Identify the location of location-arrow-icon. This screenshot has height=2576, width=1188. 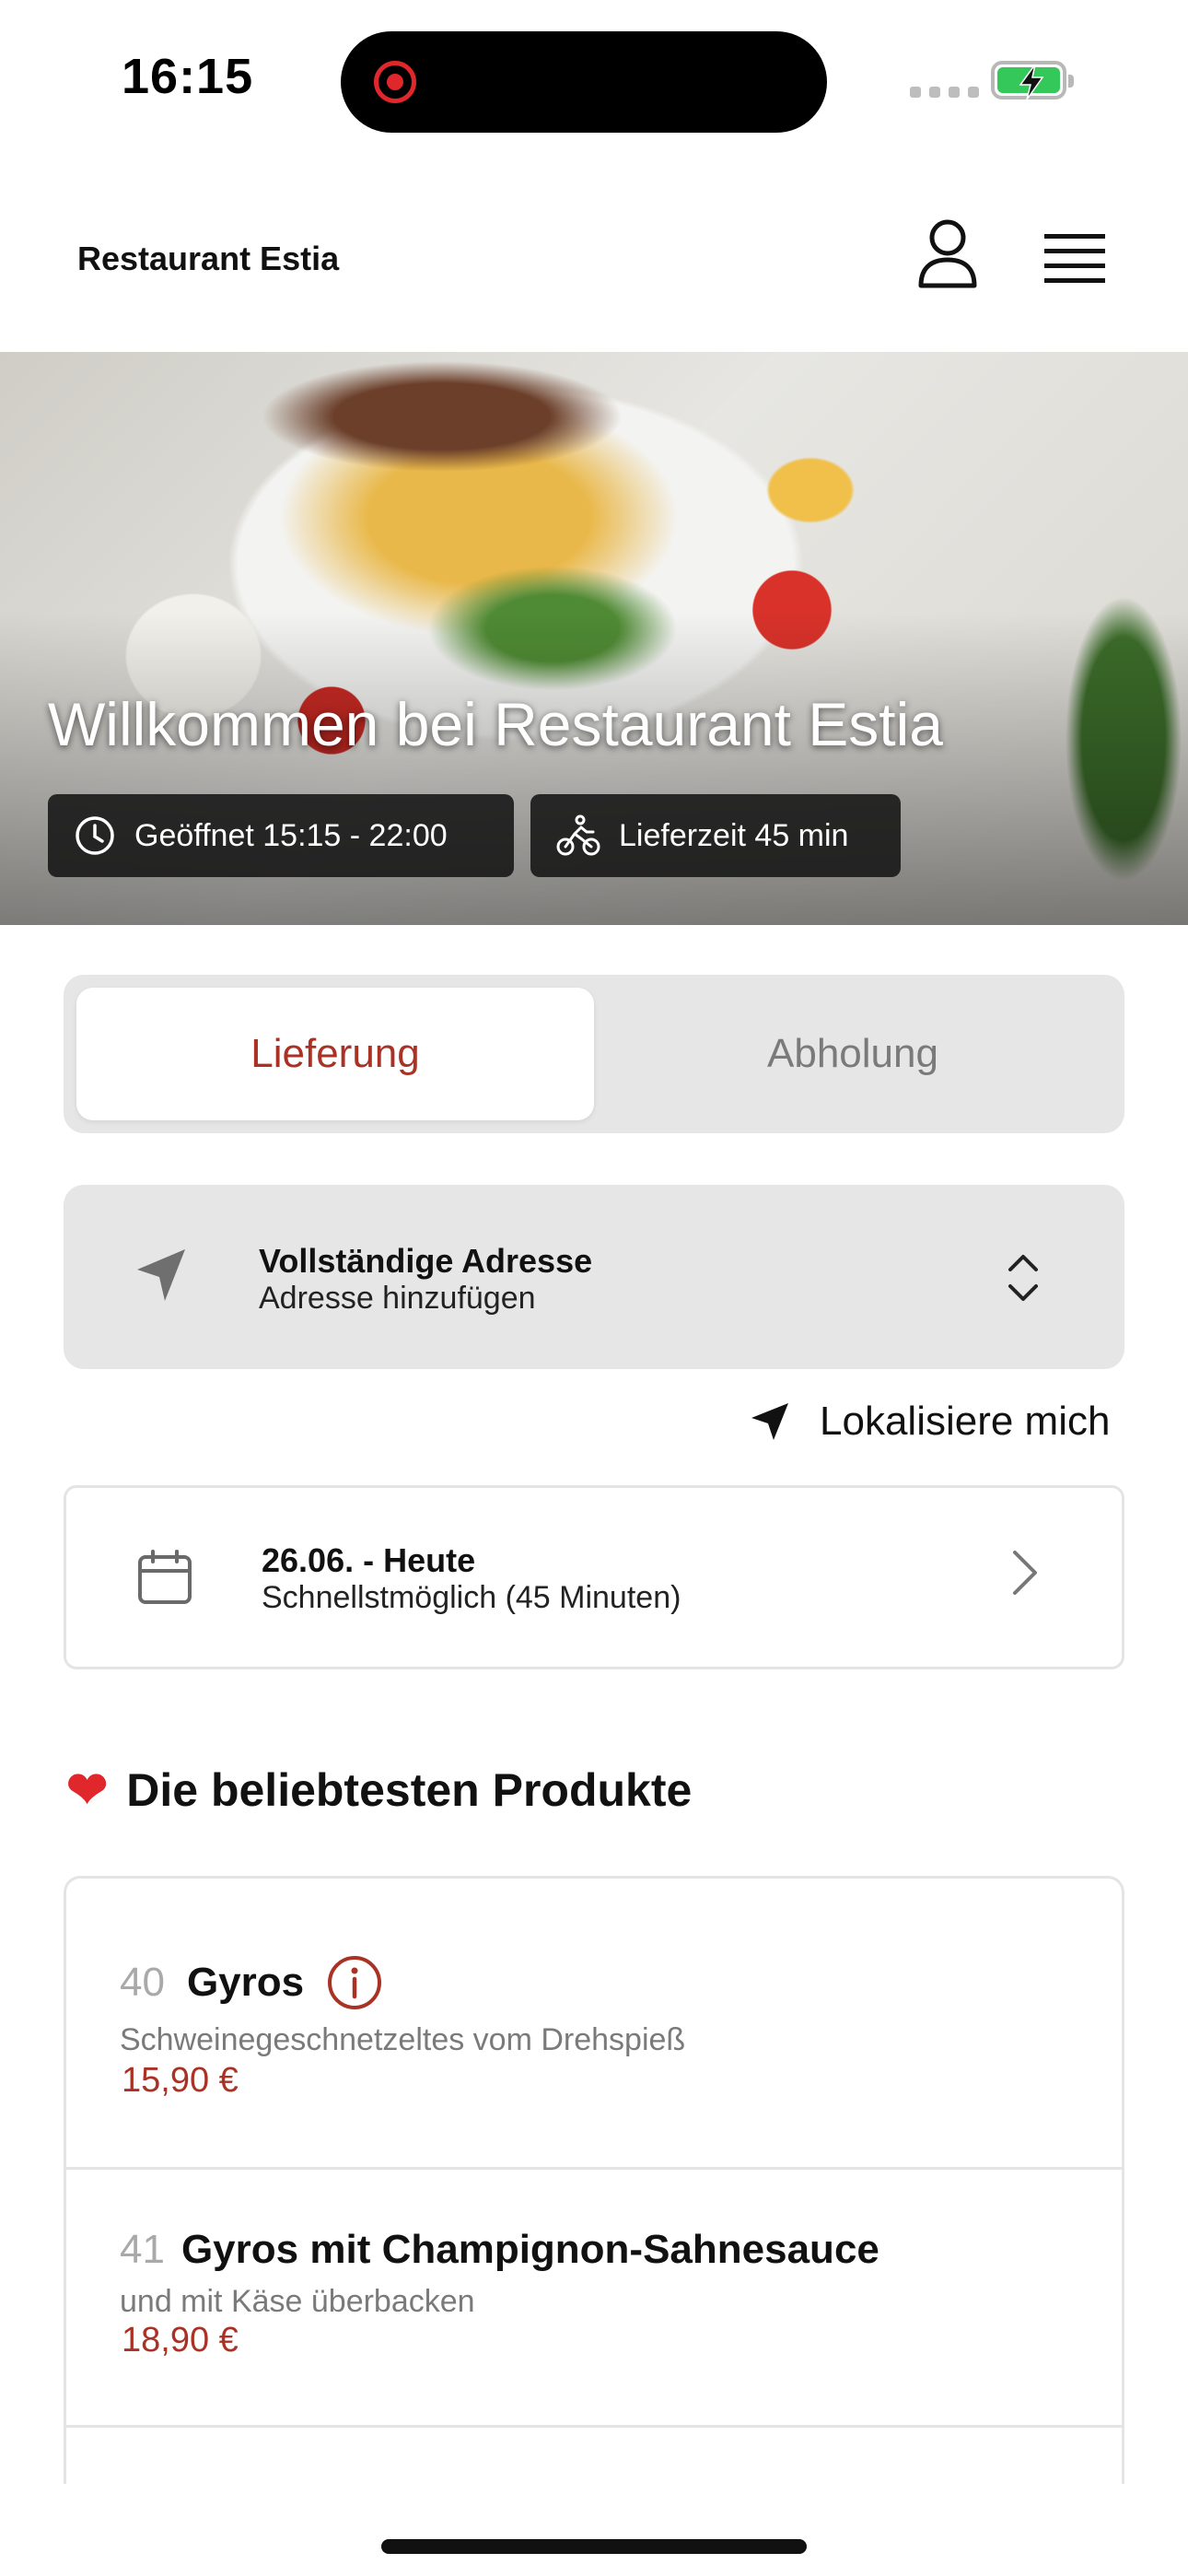
(770, 1421).